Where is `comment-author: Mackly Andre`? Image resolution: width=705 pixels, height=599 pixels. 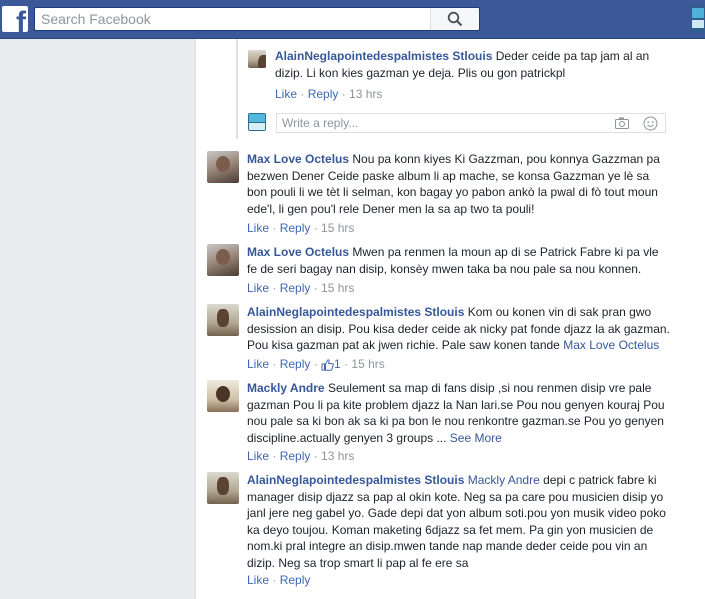
comment-author: Mackly Andre is located at coordinates (286, 388).